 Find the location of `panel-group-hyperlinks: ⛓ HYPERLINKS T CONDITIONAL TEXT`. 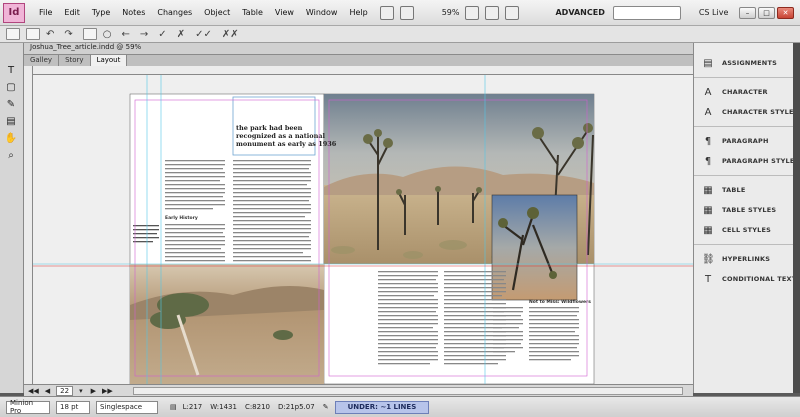

panel-group-hyperlinks: ⛓ HYPERLINKS T CONDITIONAL TEXT is located at coordinates (747, 269).